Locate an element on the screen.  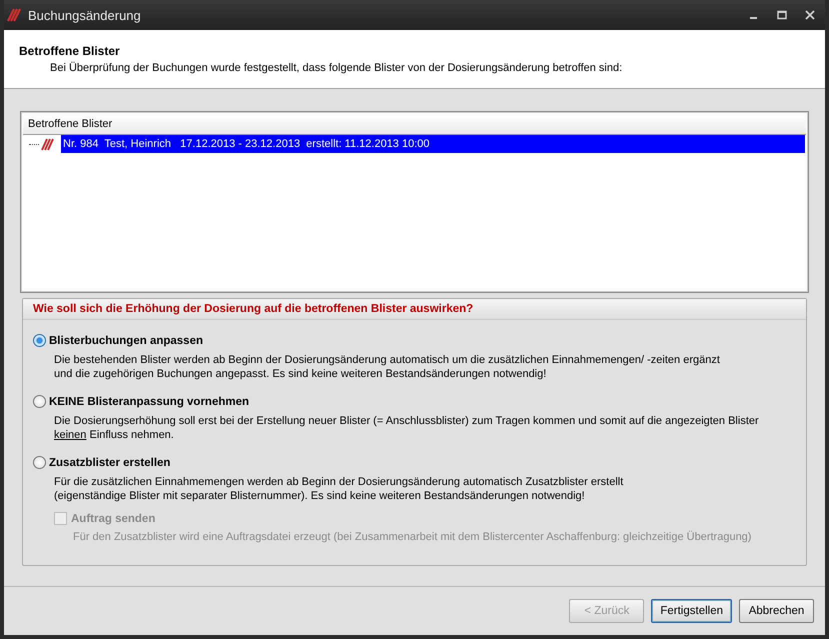
dialog-button: Fertigstellen is located at coordinates (691, 611).